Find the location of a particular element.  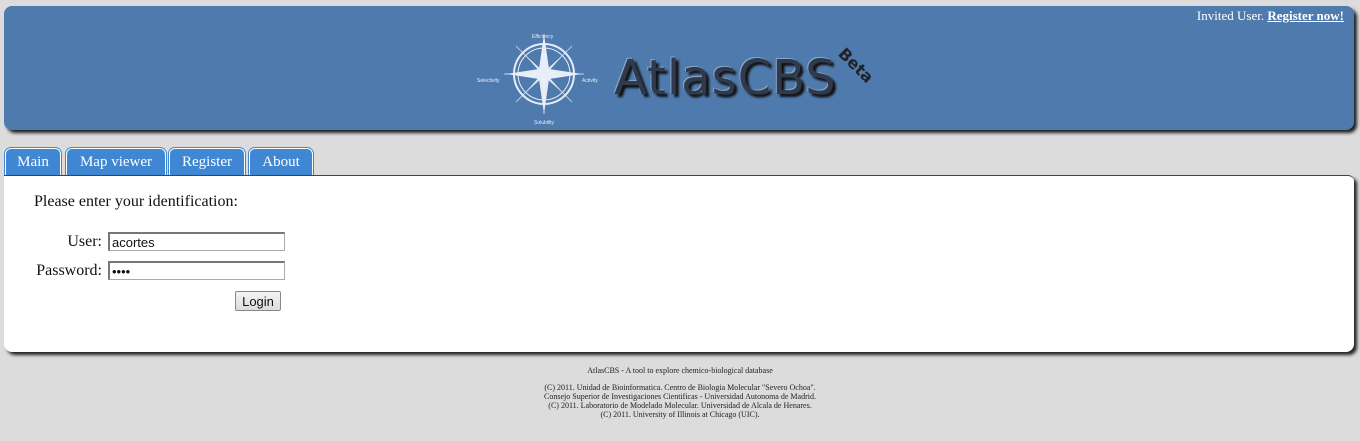

compass-label-right: Activity is located at coordinates (590, 81).